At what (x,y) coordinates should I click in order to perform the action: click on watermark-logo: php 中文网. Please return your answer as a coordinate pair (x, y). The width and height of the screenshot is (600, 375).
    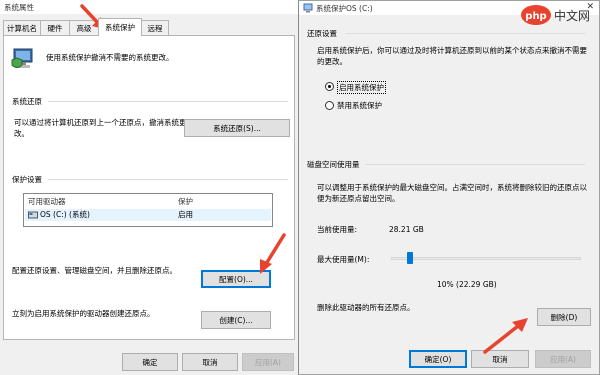
    Looking at the image, I should click on (557, 15).